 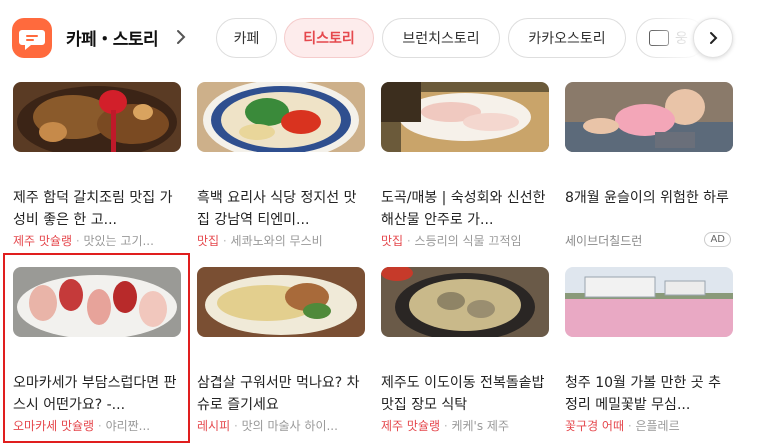 I want to click on thumbnail-noodle-bowl, so click(x=281, y=117).